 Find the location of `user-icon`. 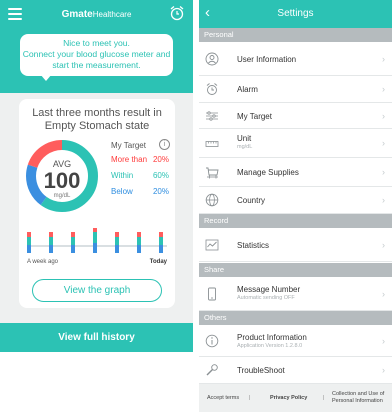

user-icon is located at coordinates (212, 59).